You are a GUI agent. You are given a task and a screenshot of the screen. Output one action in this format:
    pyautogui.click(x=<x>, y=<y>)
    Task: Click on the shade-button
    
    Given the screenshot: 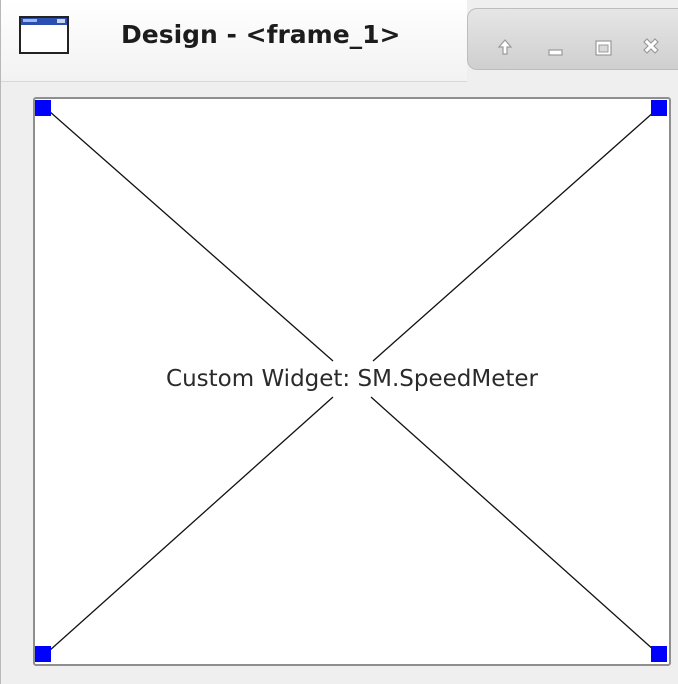 What is the action you would take?
    pyautogui.click(x=505, y=48)
    